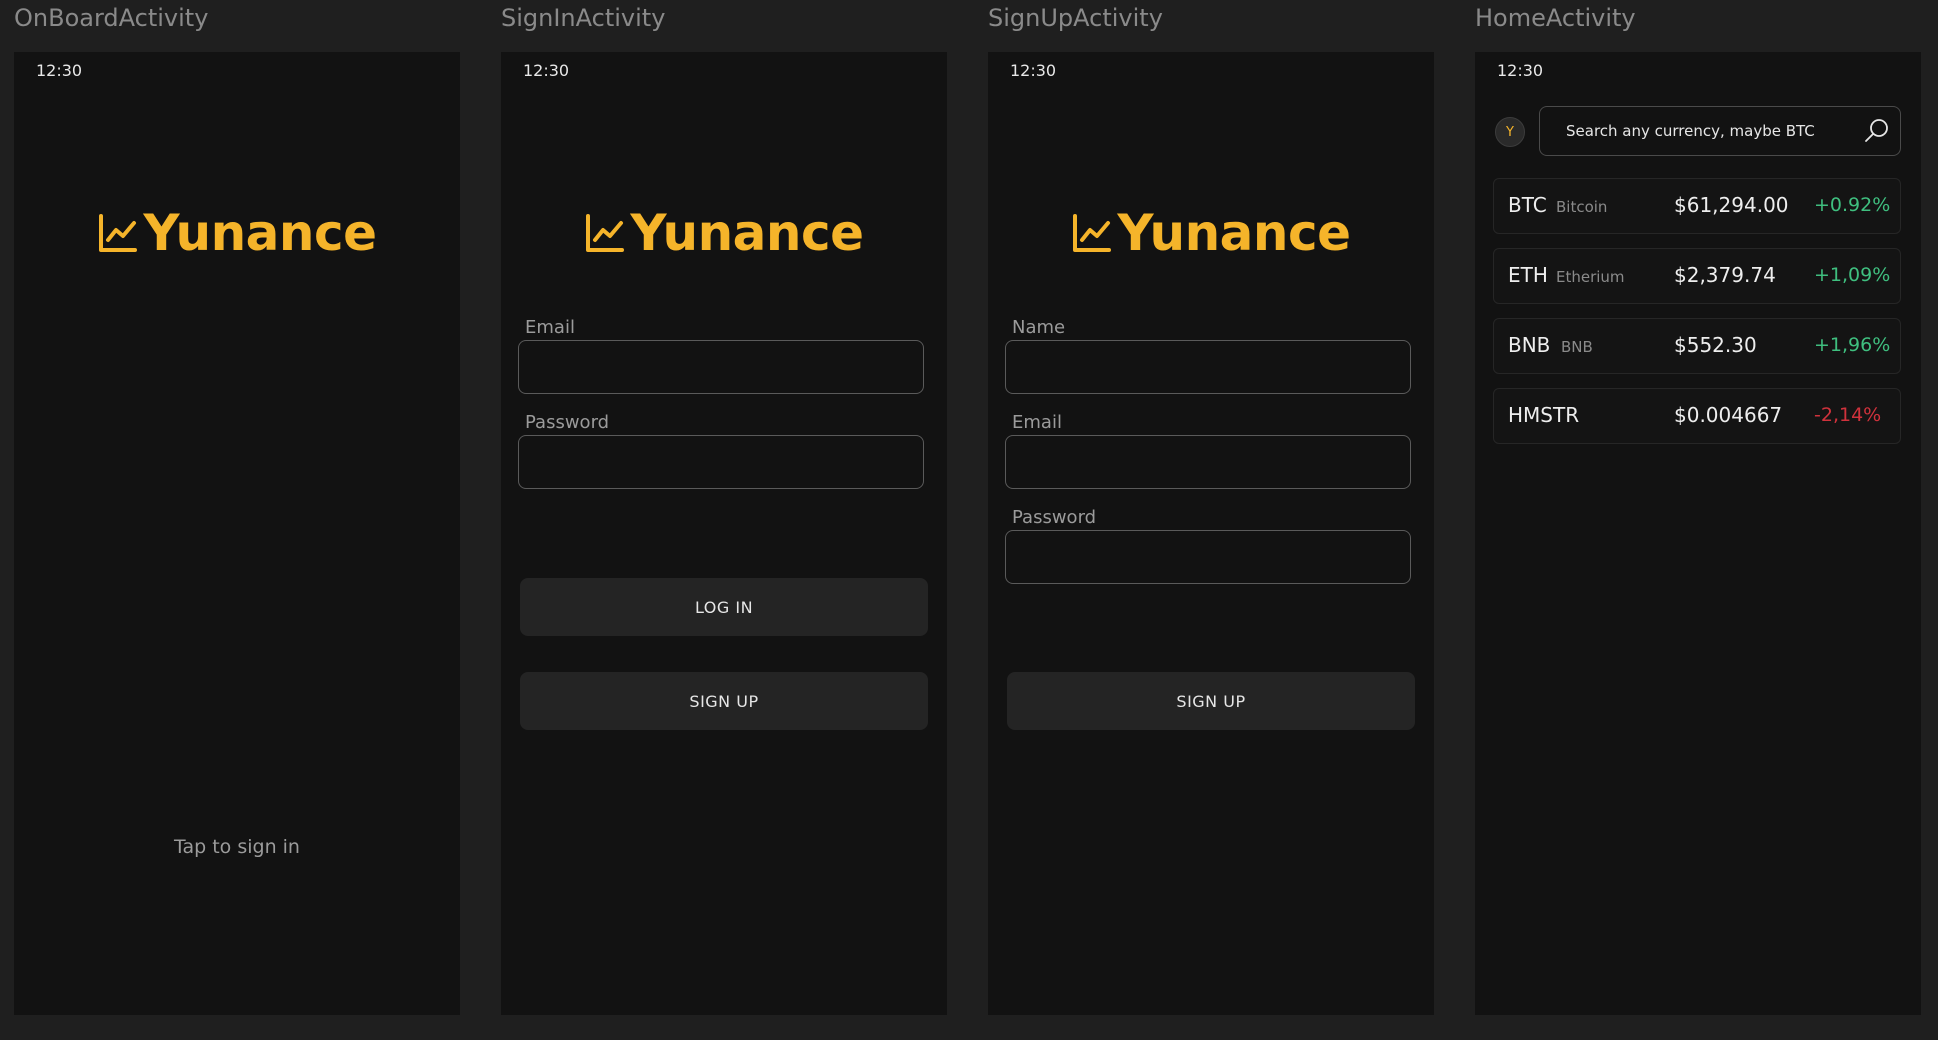  Describe the element at coordinates (1848, 415) in the screenshot. I see `coin-change: -2,14%` at that location.